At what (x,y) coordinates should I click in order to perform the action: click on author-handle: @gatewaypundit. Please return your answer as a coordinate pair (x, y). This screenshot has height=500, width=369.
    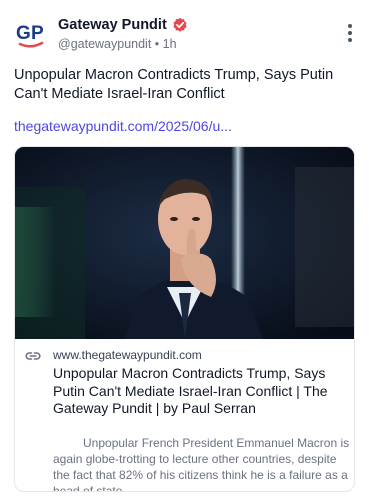
    Looking at the image, I should click on (104, 44).